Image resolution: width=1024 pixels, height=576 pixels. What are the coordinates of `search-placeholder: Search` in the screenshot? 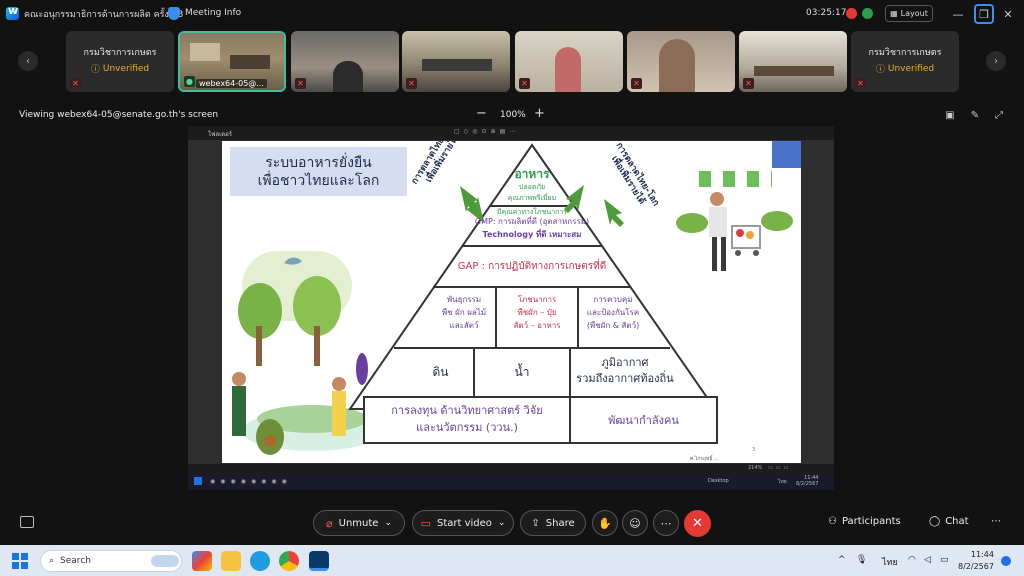 It's located at (75, 561).